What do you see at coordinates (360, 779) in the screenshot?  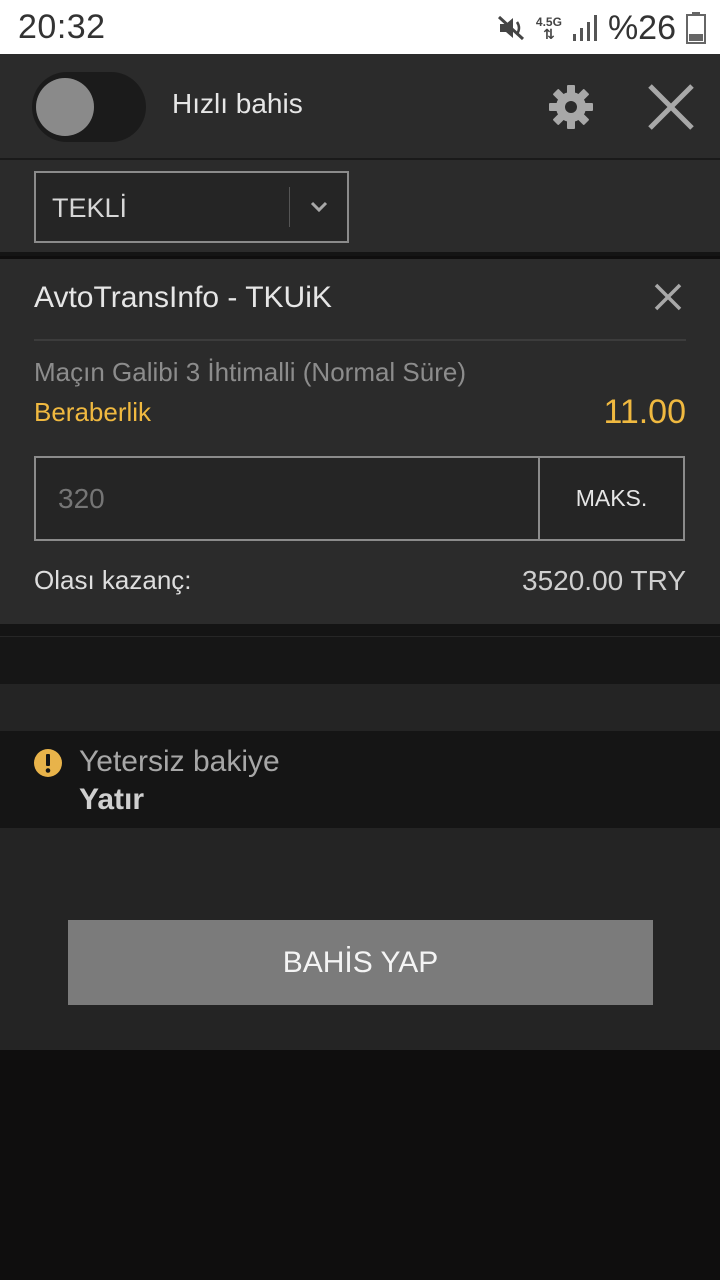 I see `balance-warning: Yetersiz bakiye Yatır` at bounding box center [360, 779].